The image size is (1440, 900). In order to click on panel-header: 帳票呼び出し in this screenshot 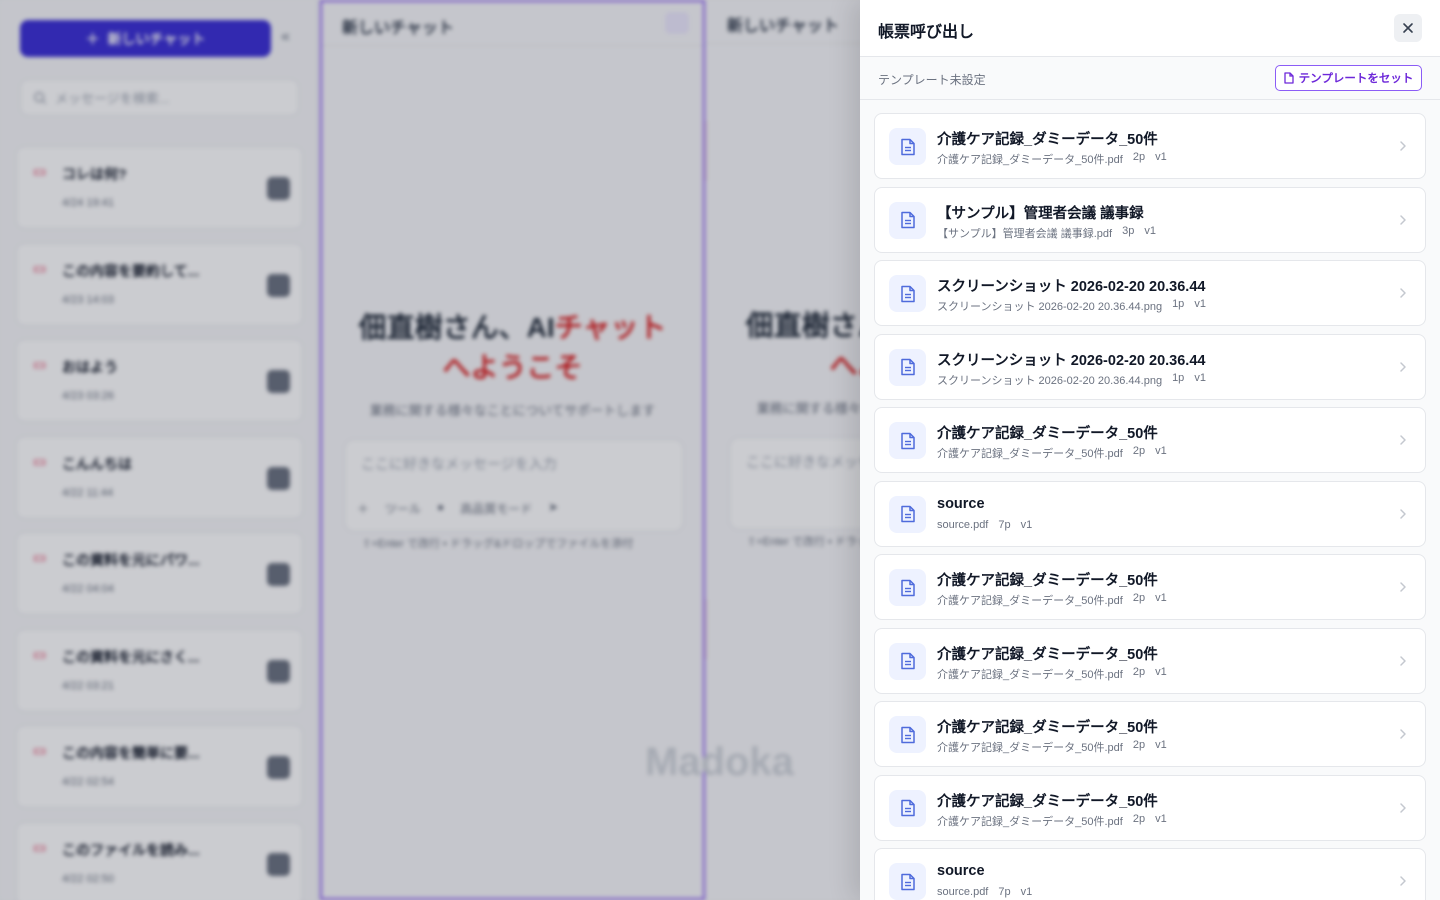, I will do `click(1150, 28)`.